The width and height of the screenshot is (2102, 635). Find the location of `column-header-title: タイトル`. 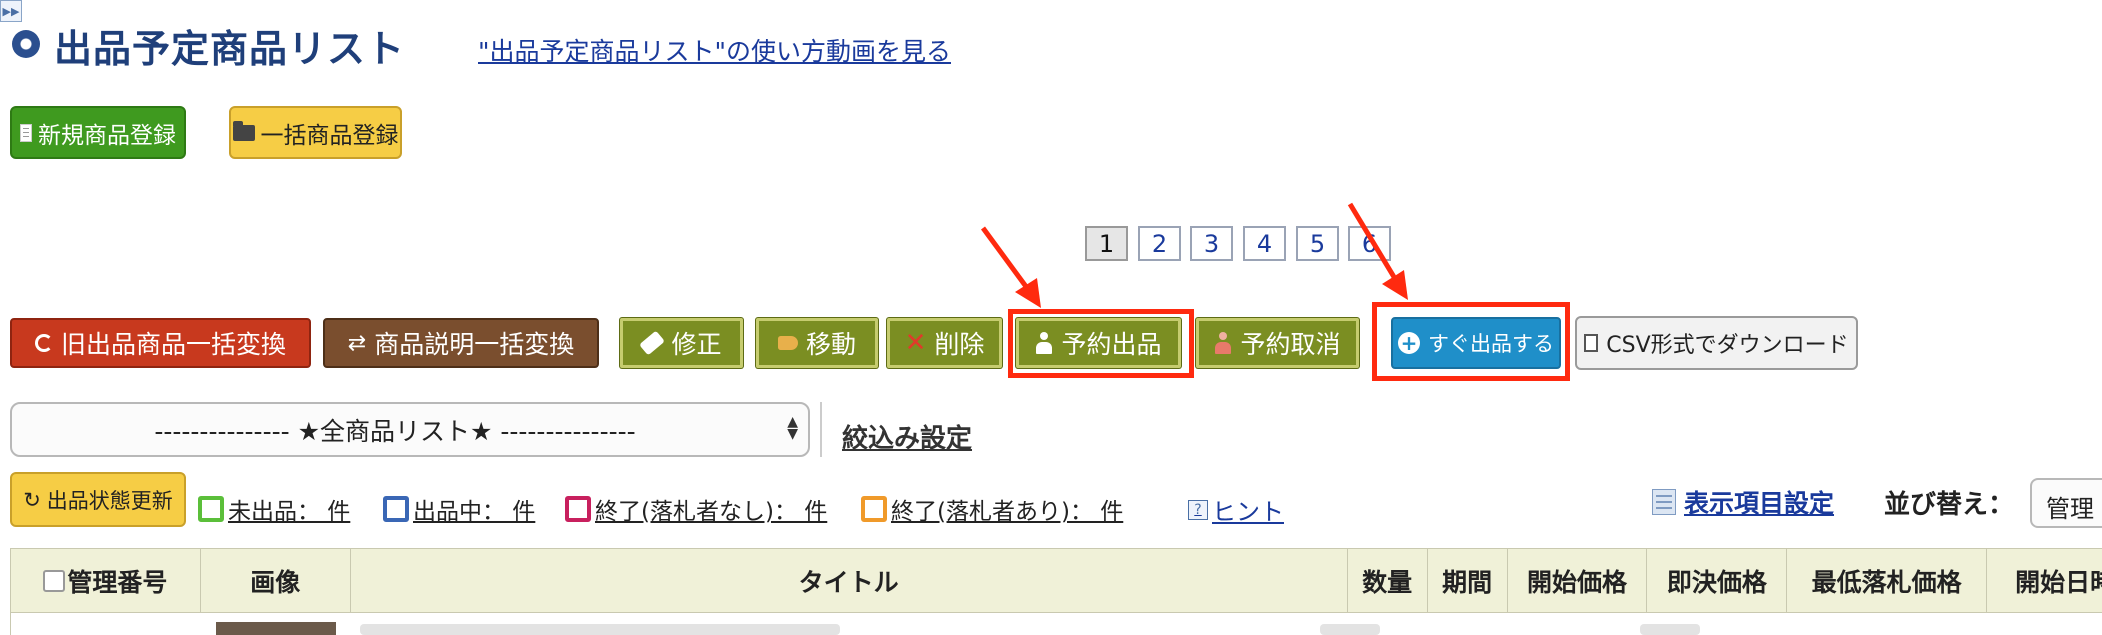

column-header-title: タイトル is located at coordinates (849, 580).